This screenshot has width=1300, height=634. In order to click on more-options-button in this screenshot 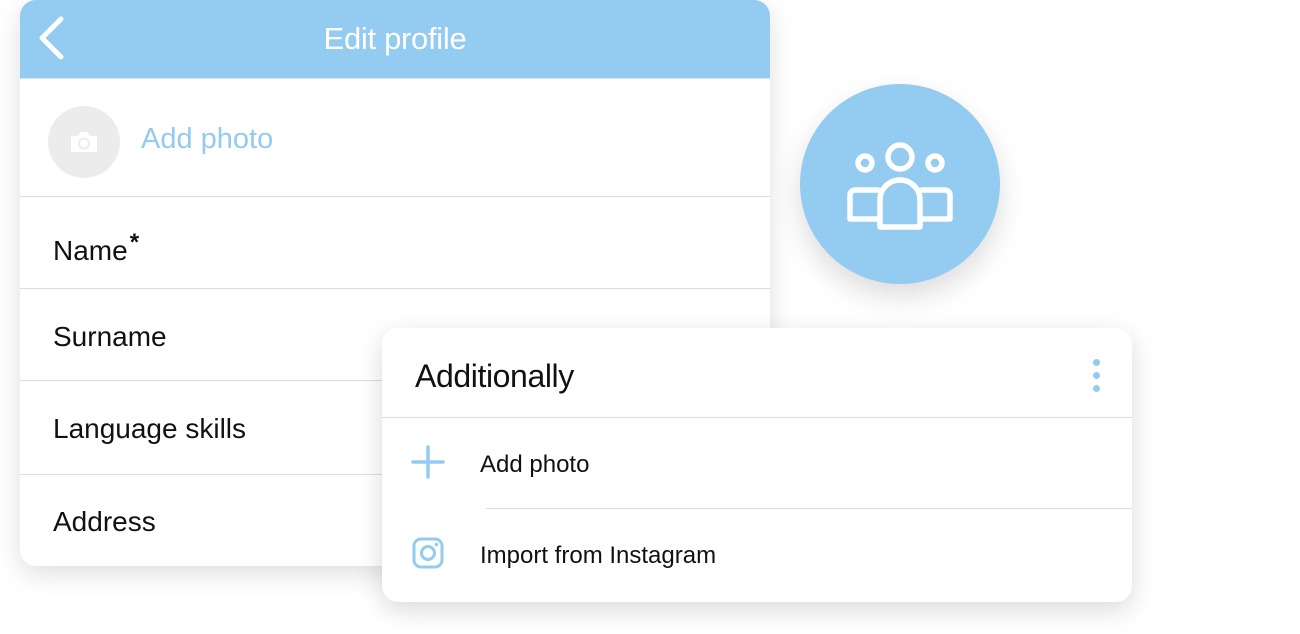, I will do `click(1097, 376)`.